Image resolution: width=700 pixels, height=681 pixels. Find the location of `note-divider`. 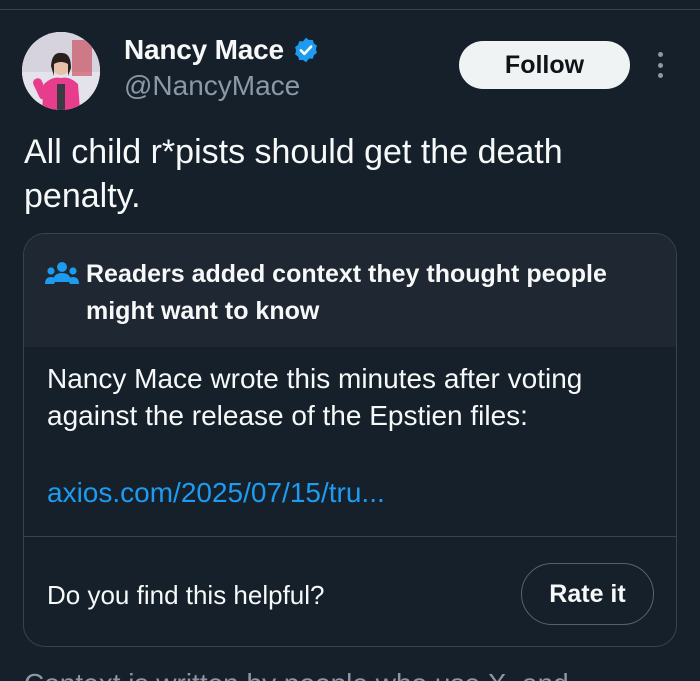

note-divider is located at coordinates (350, 536).